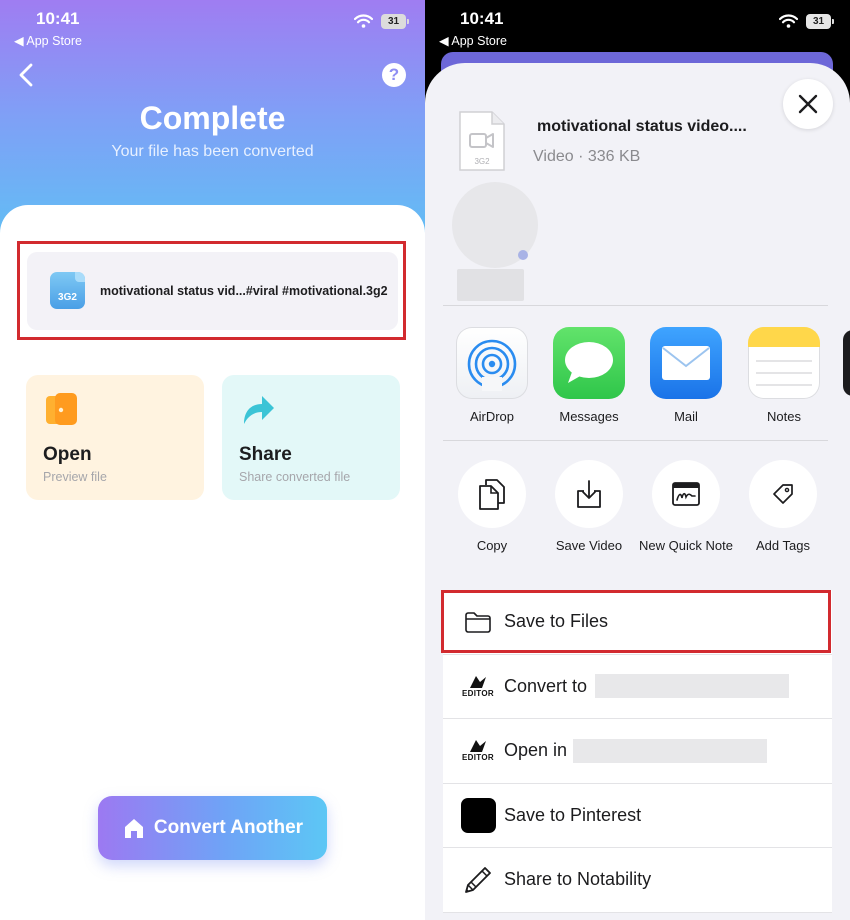 This screenshot has height=920, width=850. What do you see at coordinates (115, 437) in the screenshot?
I see `open-tile: Open Preview file` at bounding box center [115, 437].